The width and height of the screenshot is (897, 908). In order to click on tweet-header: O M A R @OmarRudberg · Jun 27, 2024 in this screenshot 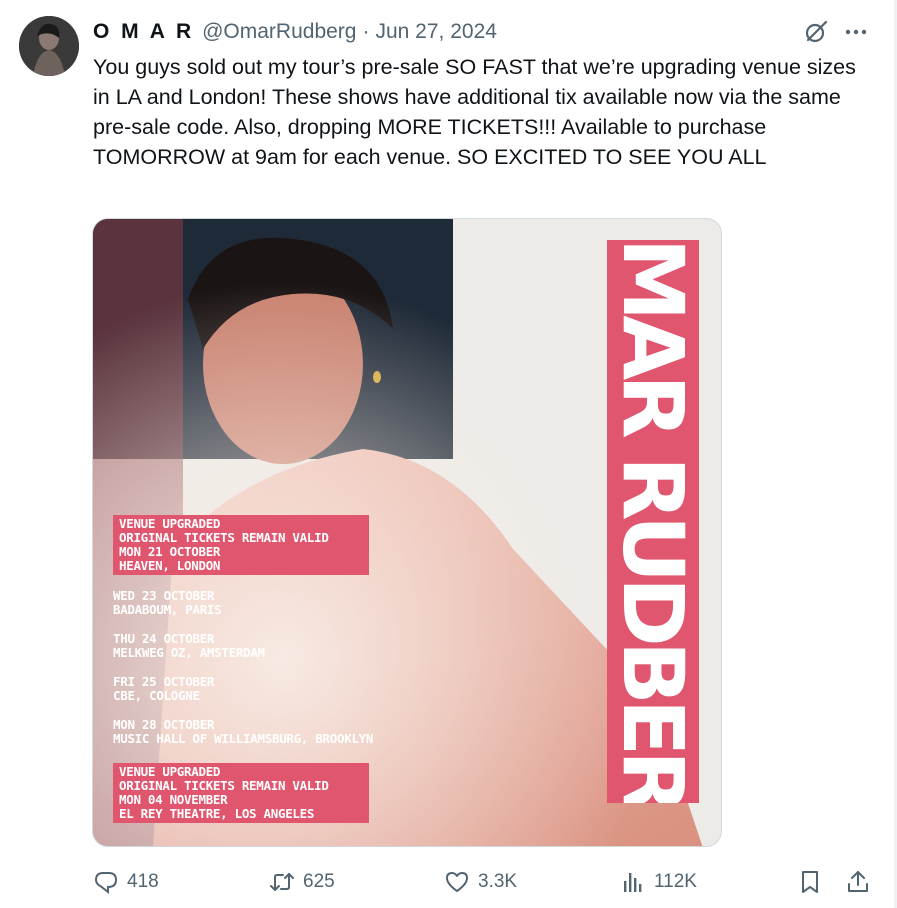, I will do `click(295, 32)`.